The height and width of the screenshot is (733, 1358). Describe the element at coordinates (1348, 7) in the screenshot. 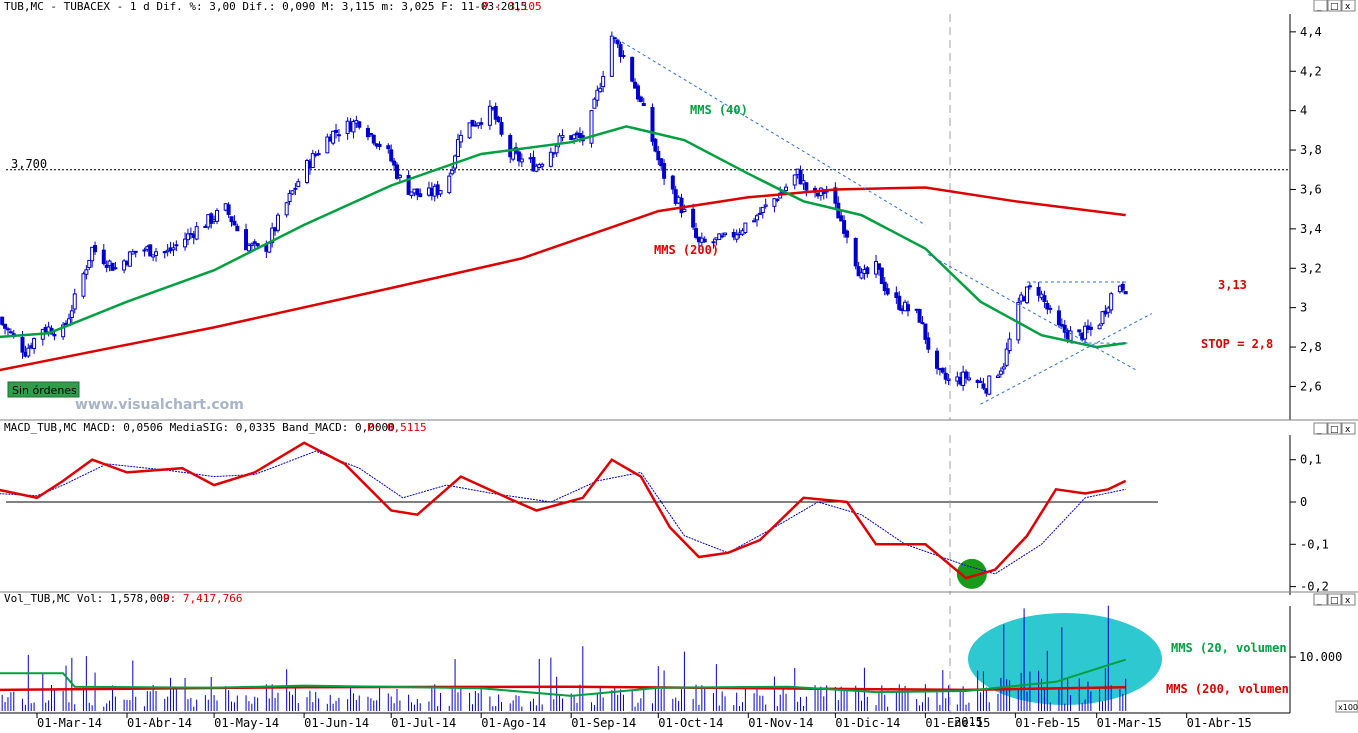

I see `close-label: x` at that location.